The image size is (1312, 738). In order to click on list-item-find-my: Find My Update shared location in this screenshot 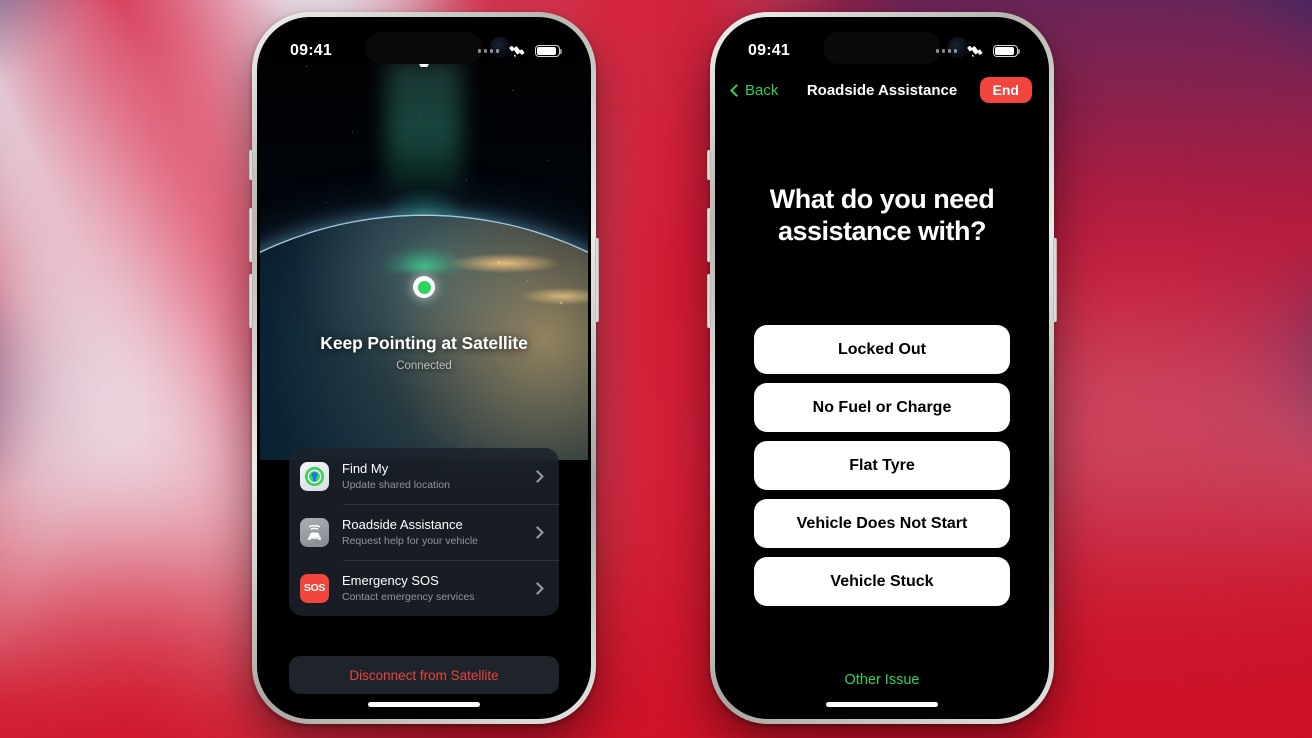, I will do `click(424, 476)`.